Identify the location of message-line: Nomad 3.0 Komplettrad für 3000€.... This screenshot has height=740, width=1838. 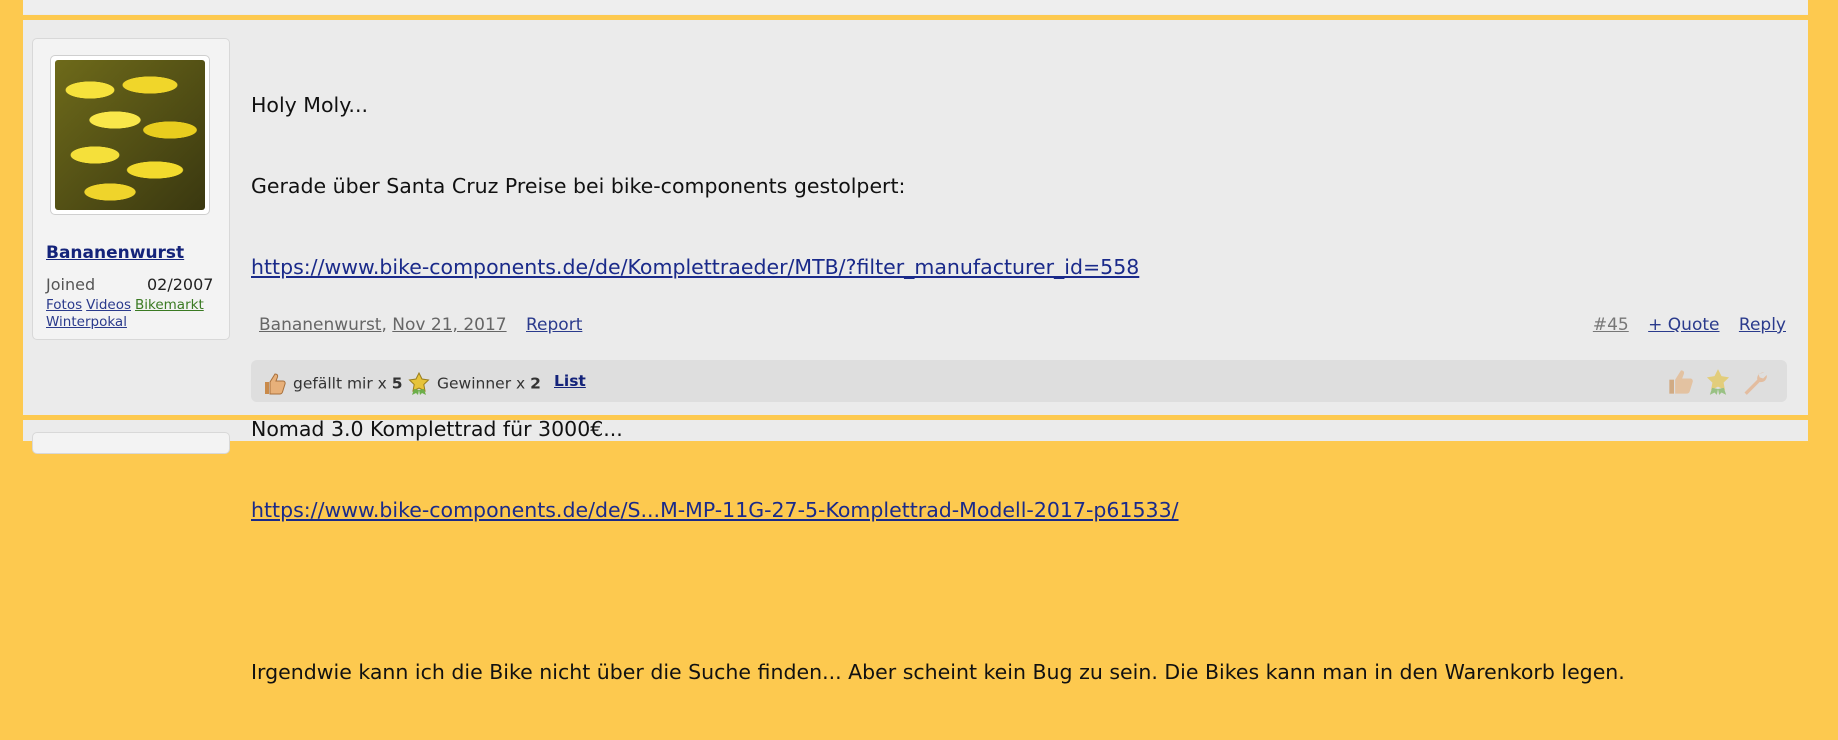
(437, 429).